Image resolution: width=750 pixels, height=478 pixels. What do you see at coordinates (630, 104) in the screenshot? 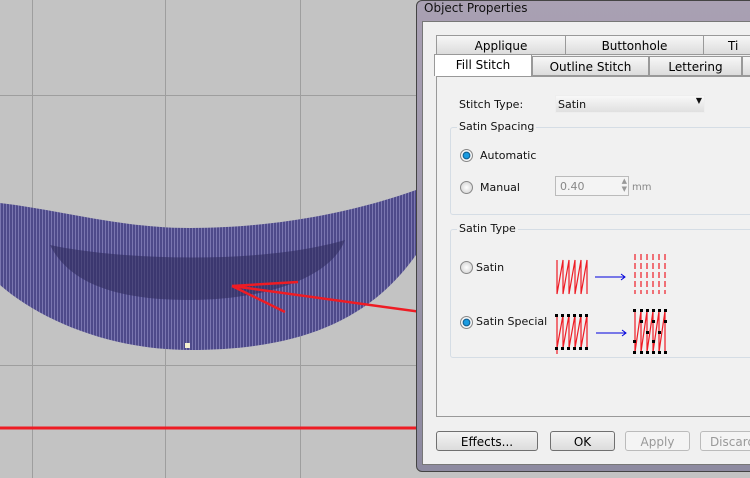
I see `stitch-type-select: Satin ▼` at bounding box center [630, 104].